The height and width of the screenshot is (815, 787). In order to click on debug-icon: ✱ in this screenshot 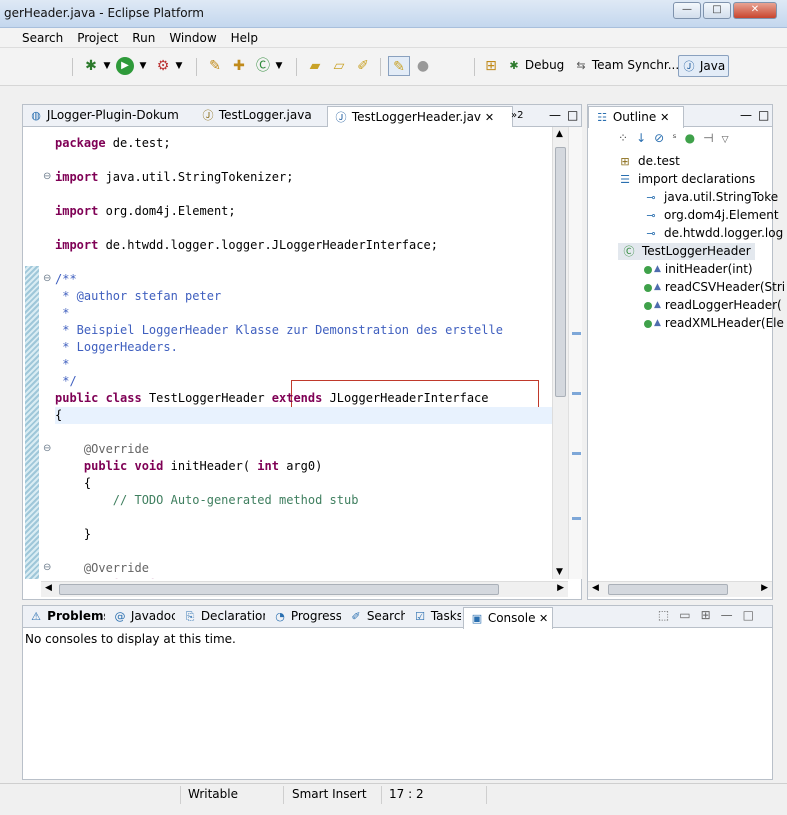, I will do `click(91, 66)`.